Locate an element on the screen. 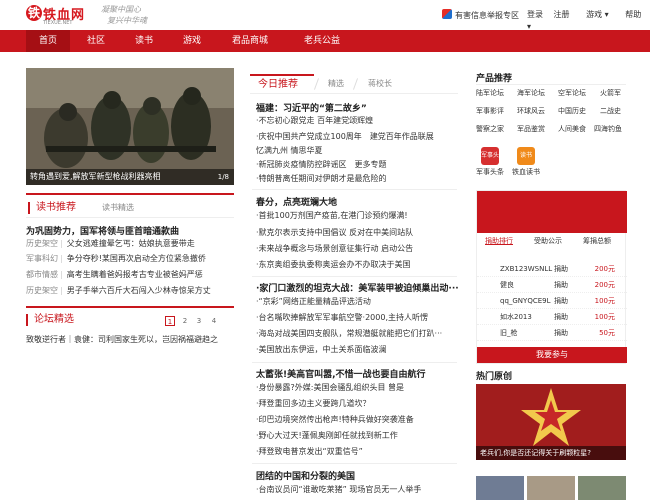 The image size is (650, 500). news-item: ·拜登致电普京发出“双重信号” is located at coordinates (358, 452).